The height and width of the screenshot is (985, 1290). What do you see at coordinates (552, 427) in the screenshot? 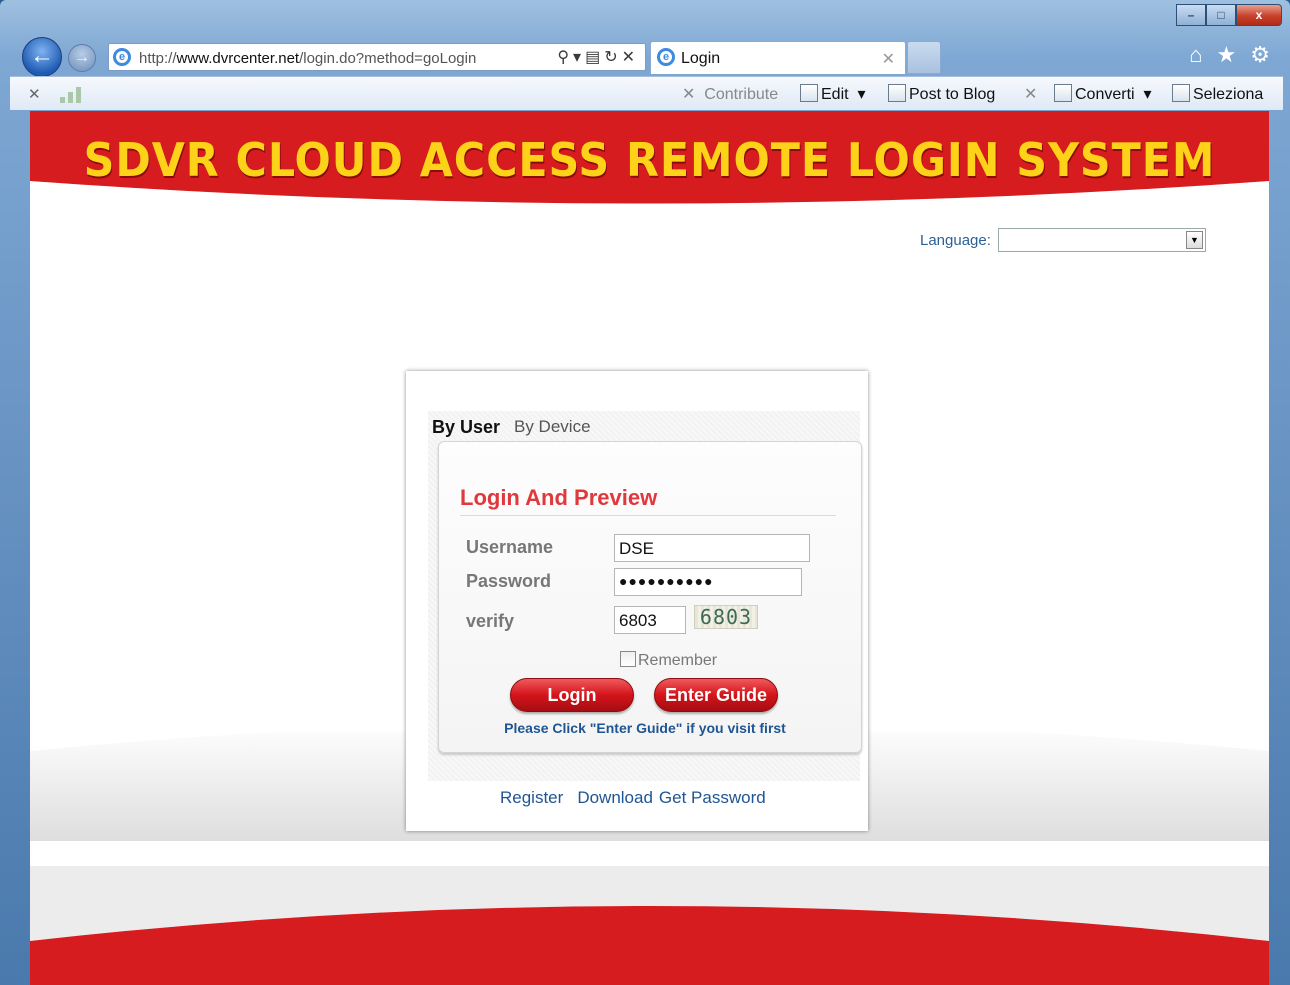
I see `tab-by-device: By Device` at bounding box center [552, 427].